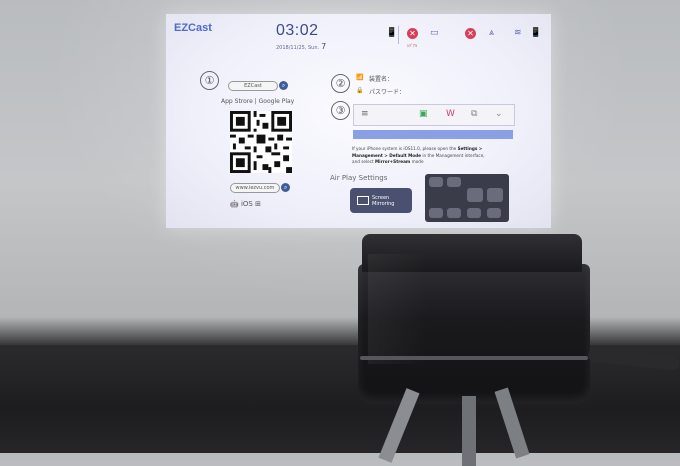 This screenshot has height=466, width=680. I want to click on divider, so click(398, 35).